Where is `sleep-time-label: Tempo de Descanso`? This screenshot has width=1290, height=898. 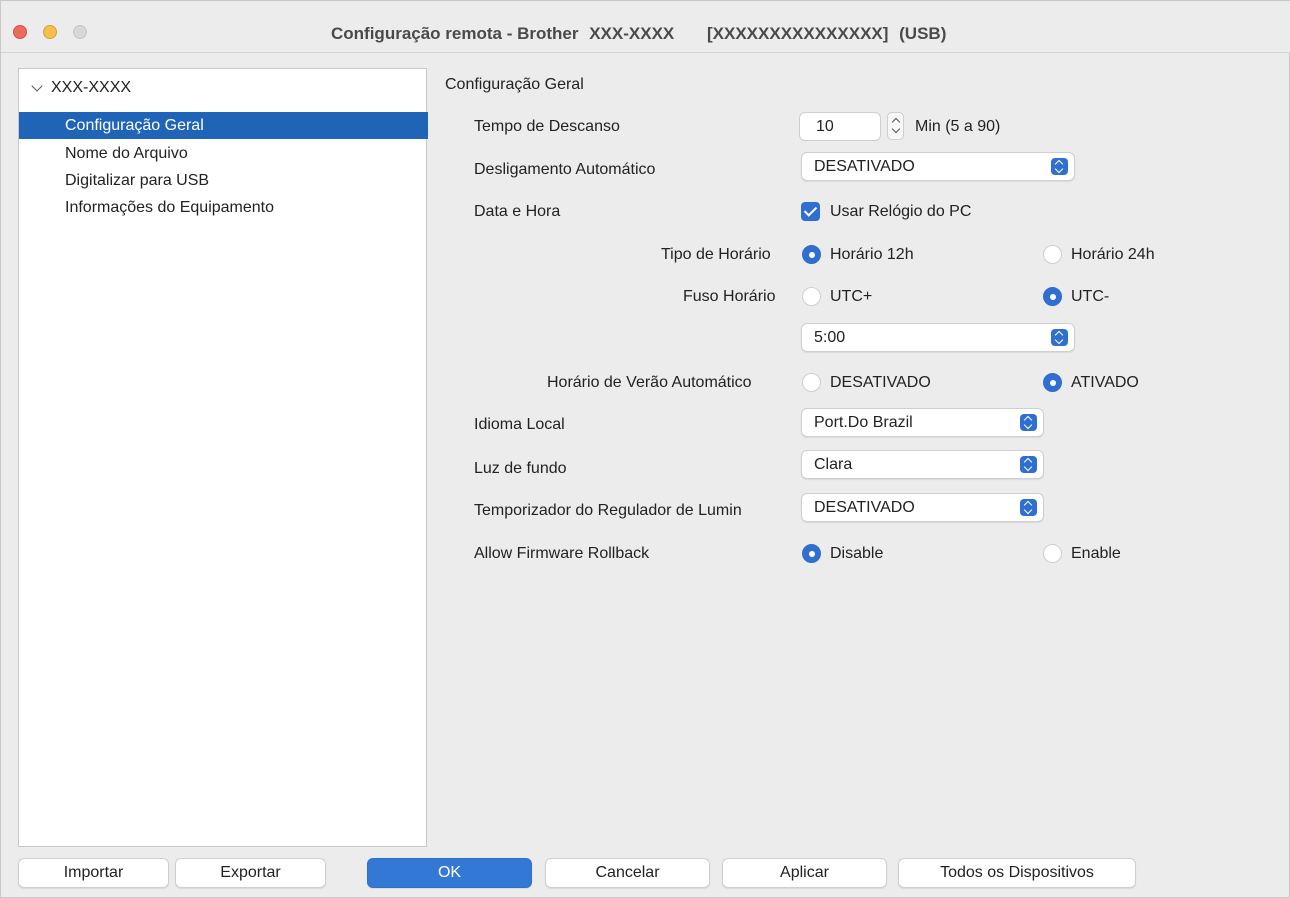 sleep-time-label: Tempo de Descanso is located at coordinates (547, 126).